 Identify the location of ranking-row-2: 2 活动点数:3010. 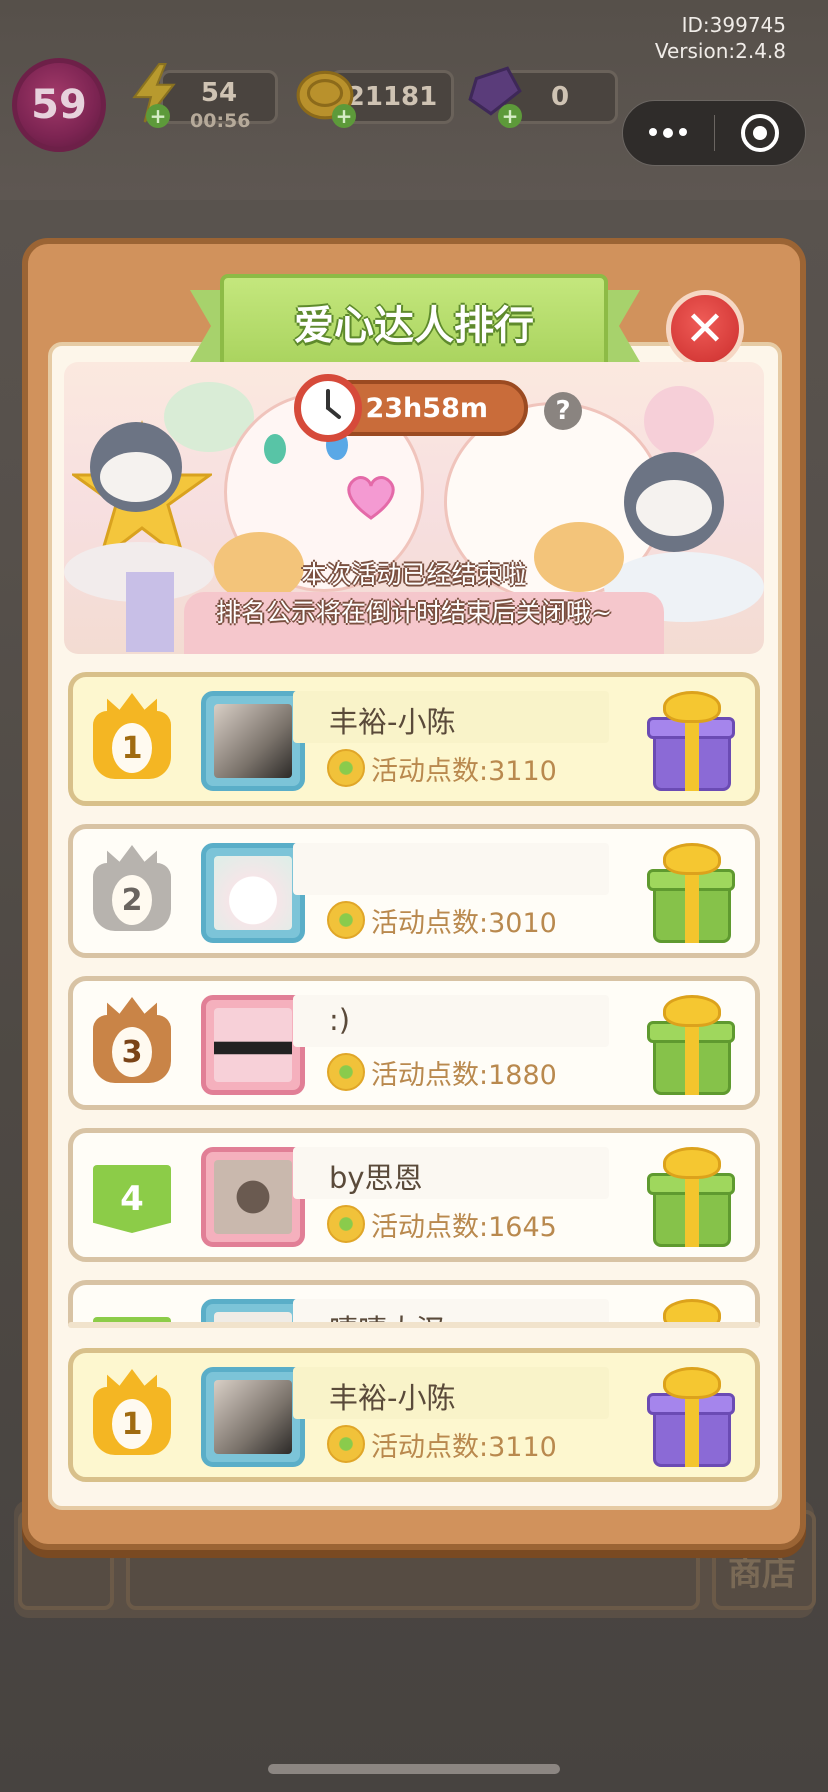
(414, 891).